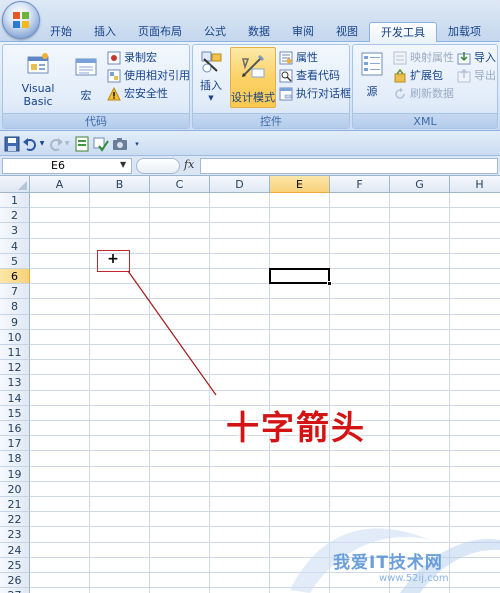 The width and height of the screenshot is (500, 593). I want to click on insert-control-button: 插入 ▼, so click(211, 75).